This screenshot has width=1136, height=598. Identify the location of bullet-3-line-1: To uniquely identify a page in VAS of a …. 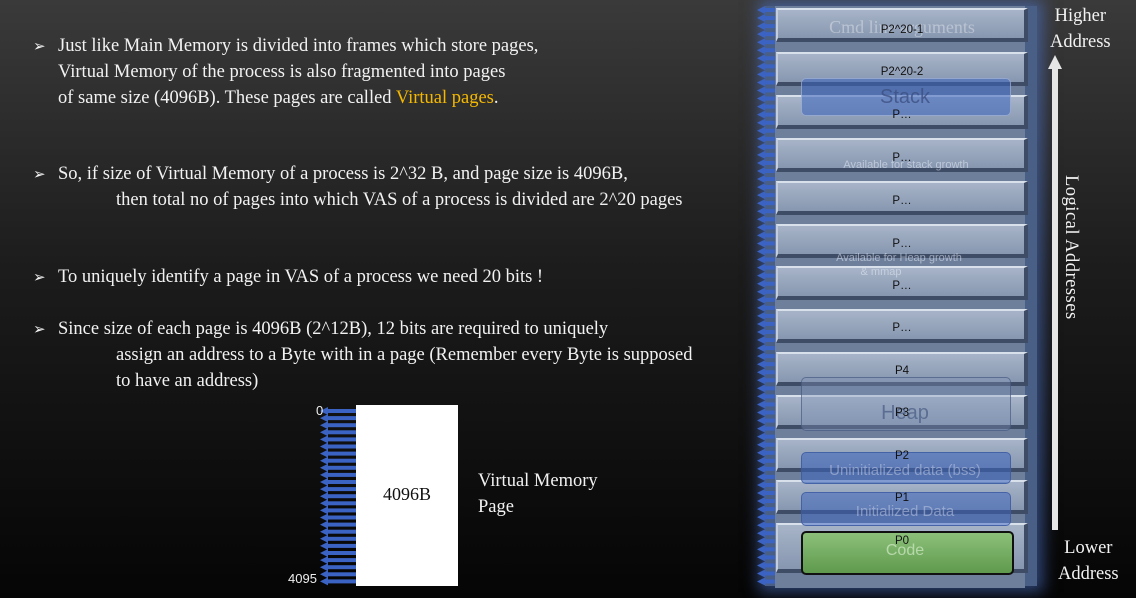
(301, 277).